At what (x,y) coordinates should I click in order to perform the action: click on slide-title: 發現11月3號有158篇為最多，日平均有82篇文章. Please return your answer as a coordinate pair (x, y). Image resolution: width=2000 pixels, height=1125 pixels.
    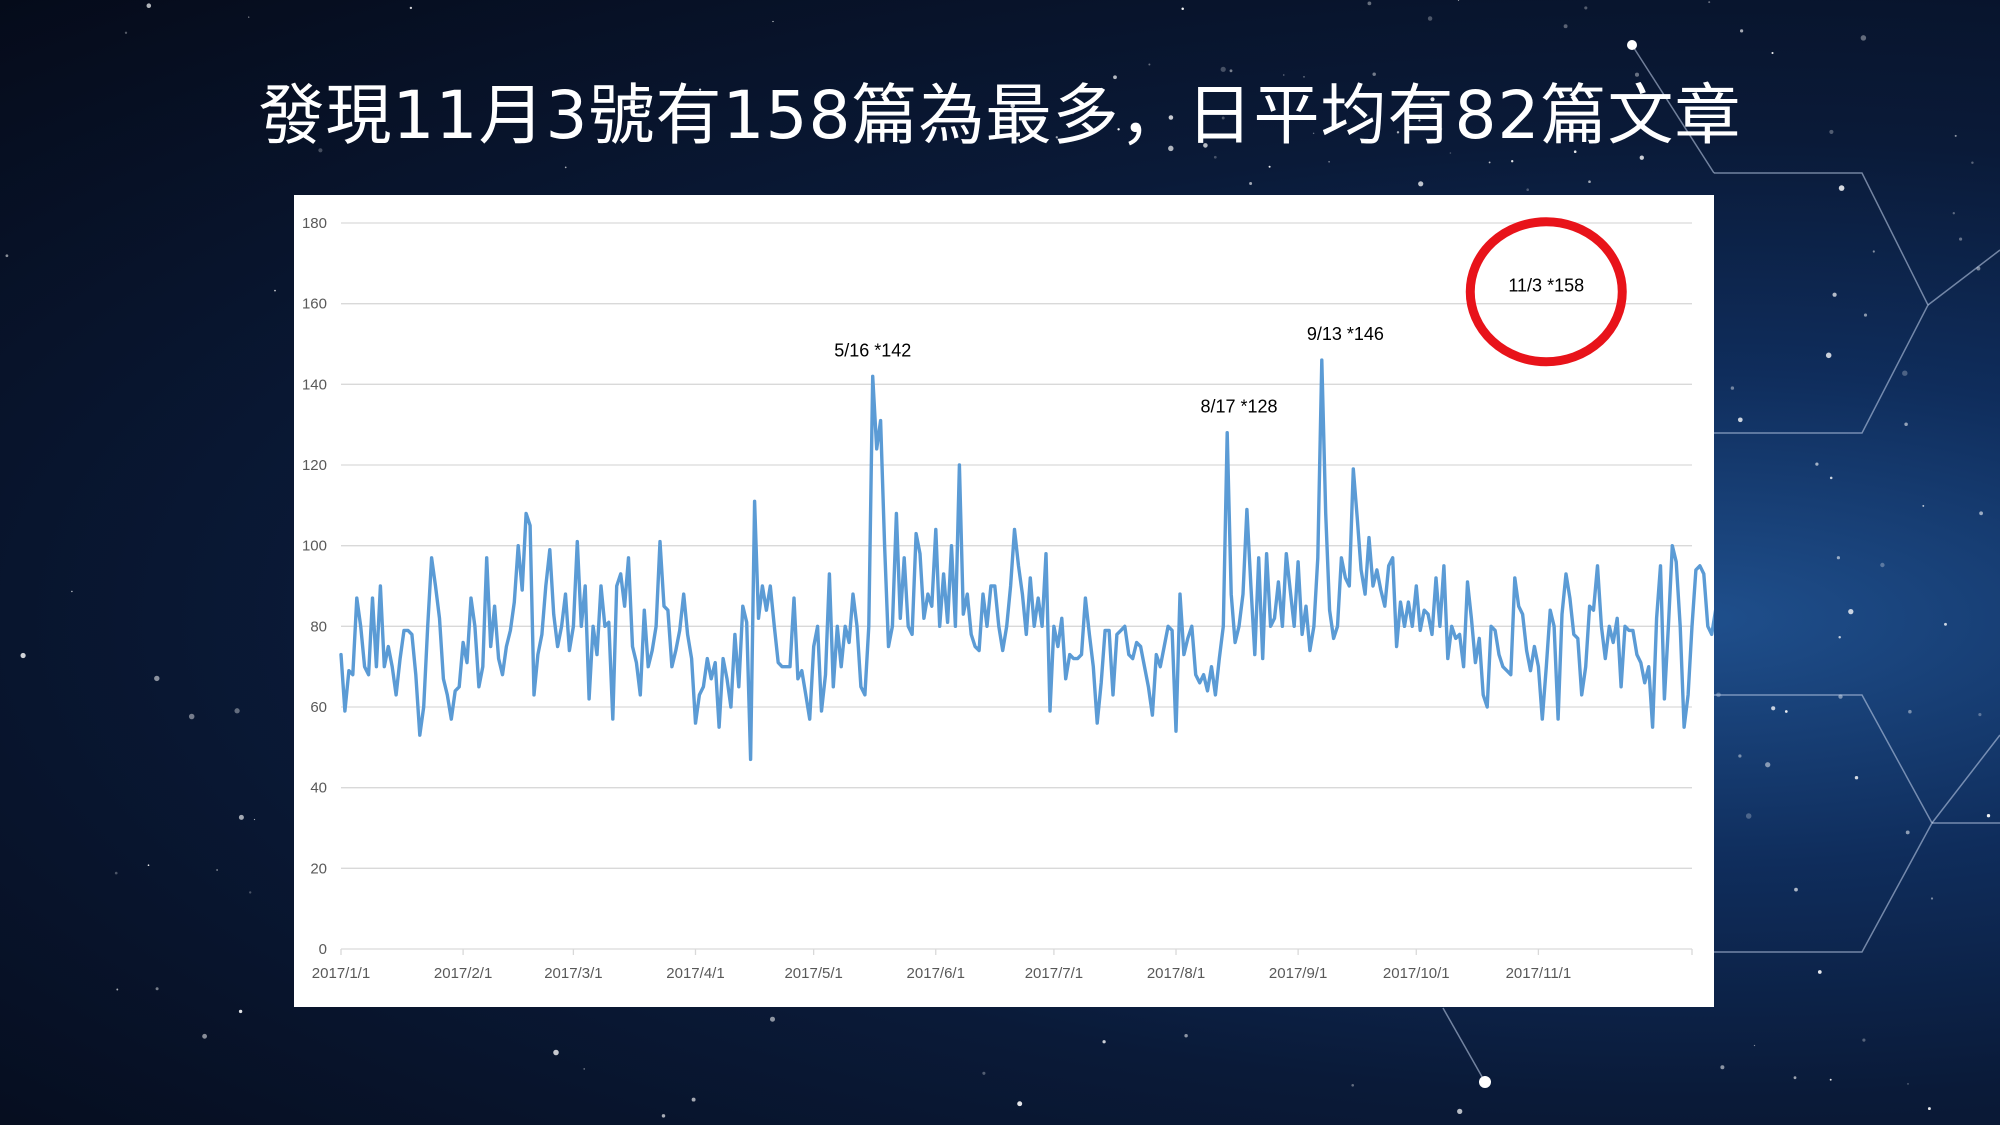
    Looking at the image, I should click on (1000, 115).